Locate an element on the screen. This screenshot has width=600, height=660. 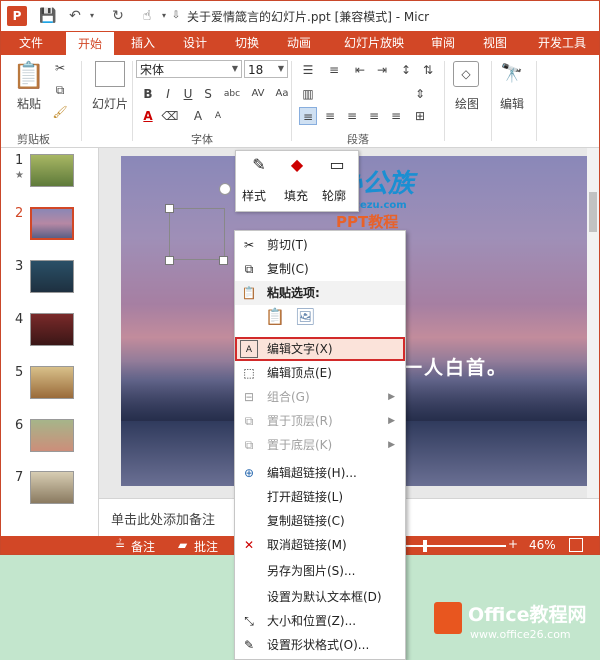
menu-item-edit-points: ⬚ 编辑顶点(E) is located at coordinates (320, 373).